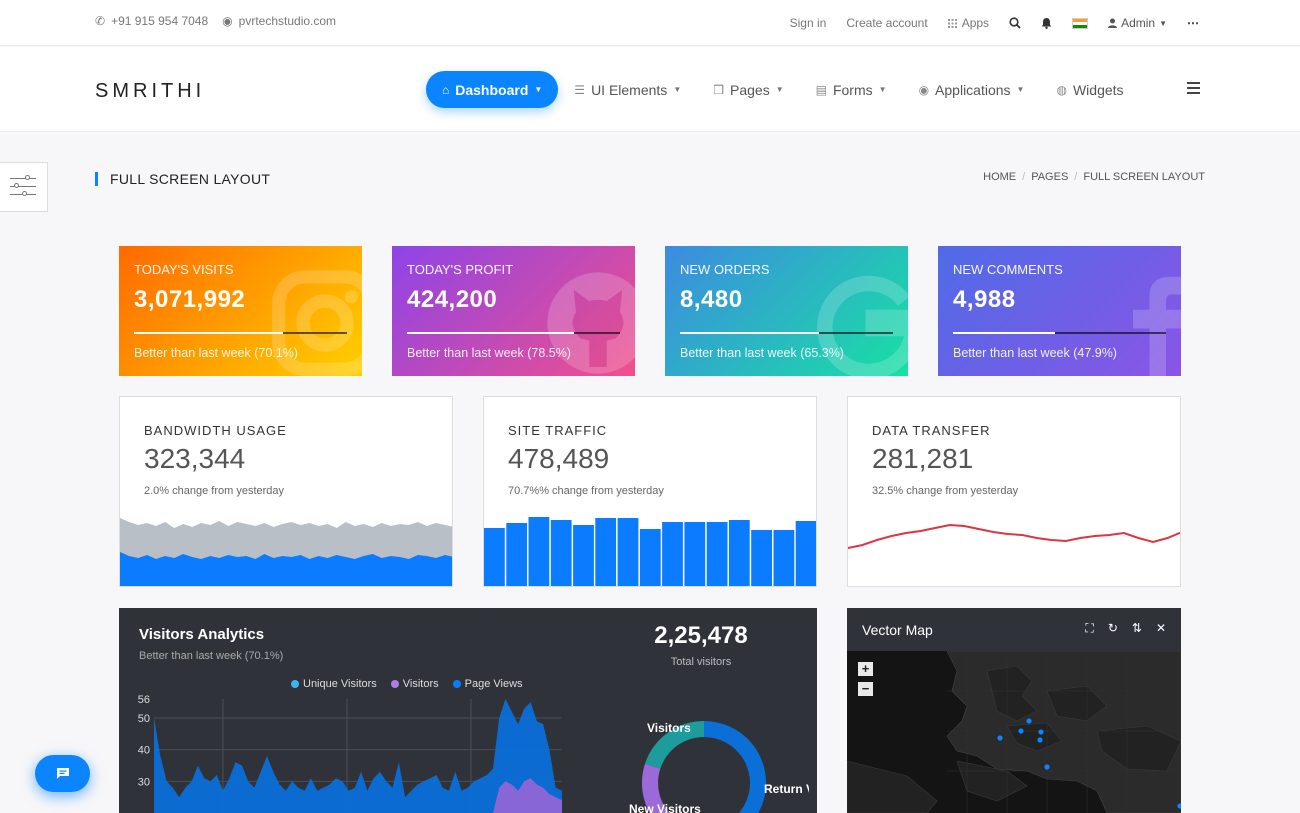 This screenshot has width=1300, height=813. I want to click on phone-icon: ✆, so click(100, 21).